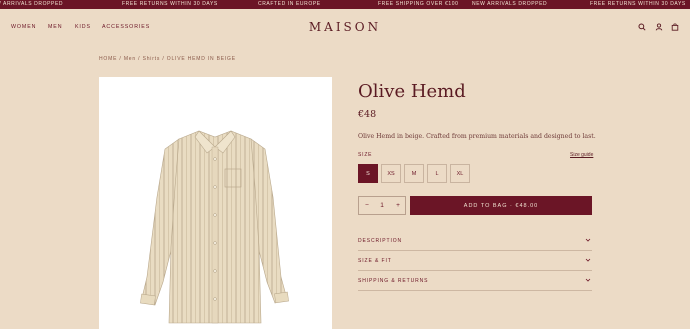 This screenshot has height=329, width=690. Describe the element at coordinates (391, 173) in the screenshot. I see `size-option-xs: XS` at that location.